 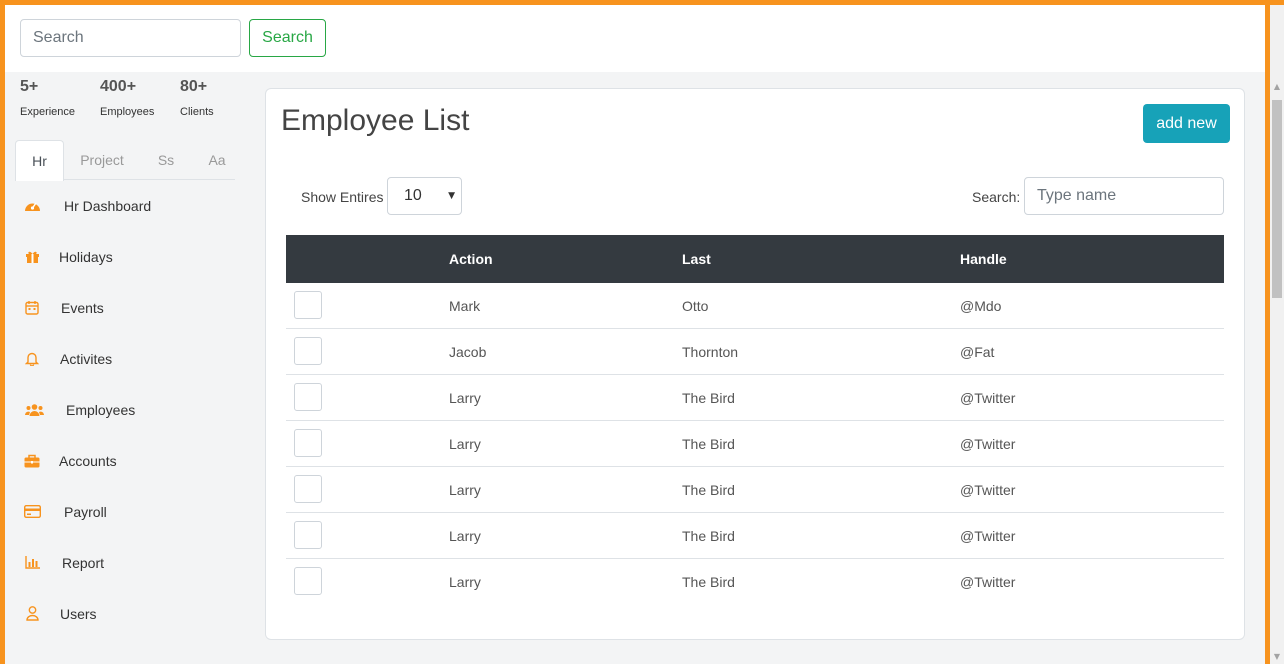 I want to click on cell-first: Mark, so click(x=465, y=306).